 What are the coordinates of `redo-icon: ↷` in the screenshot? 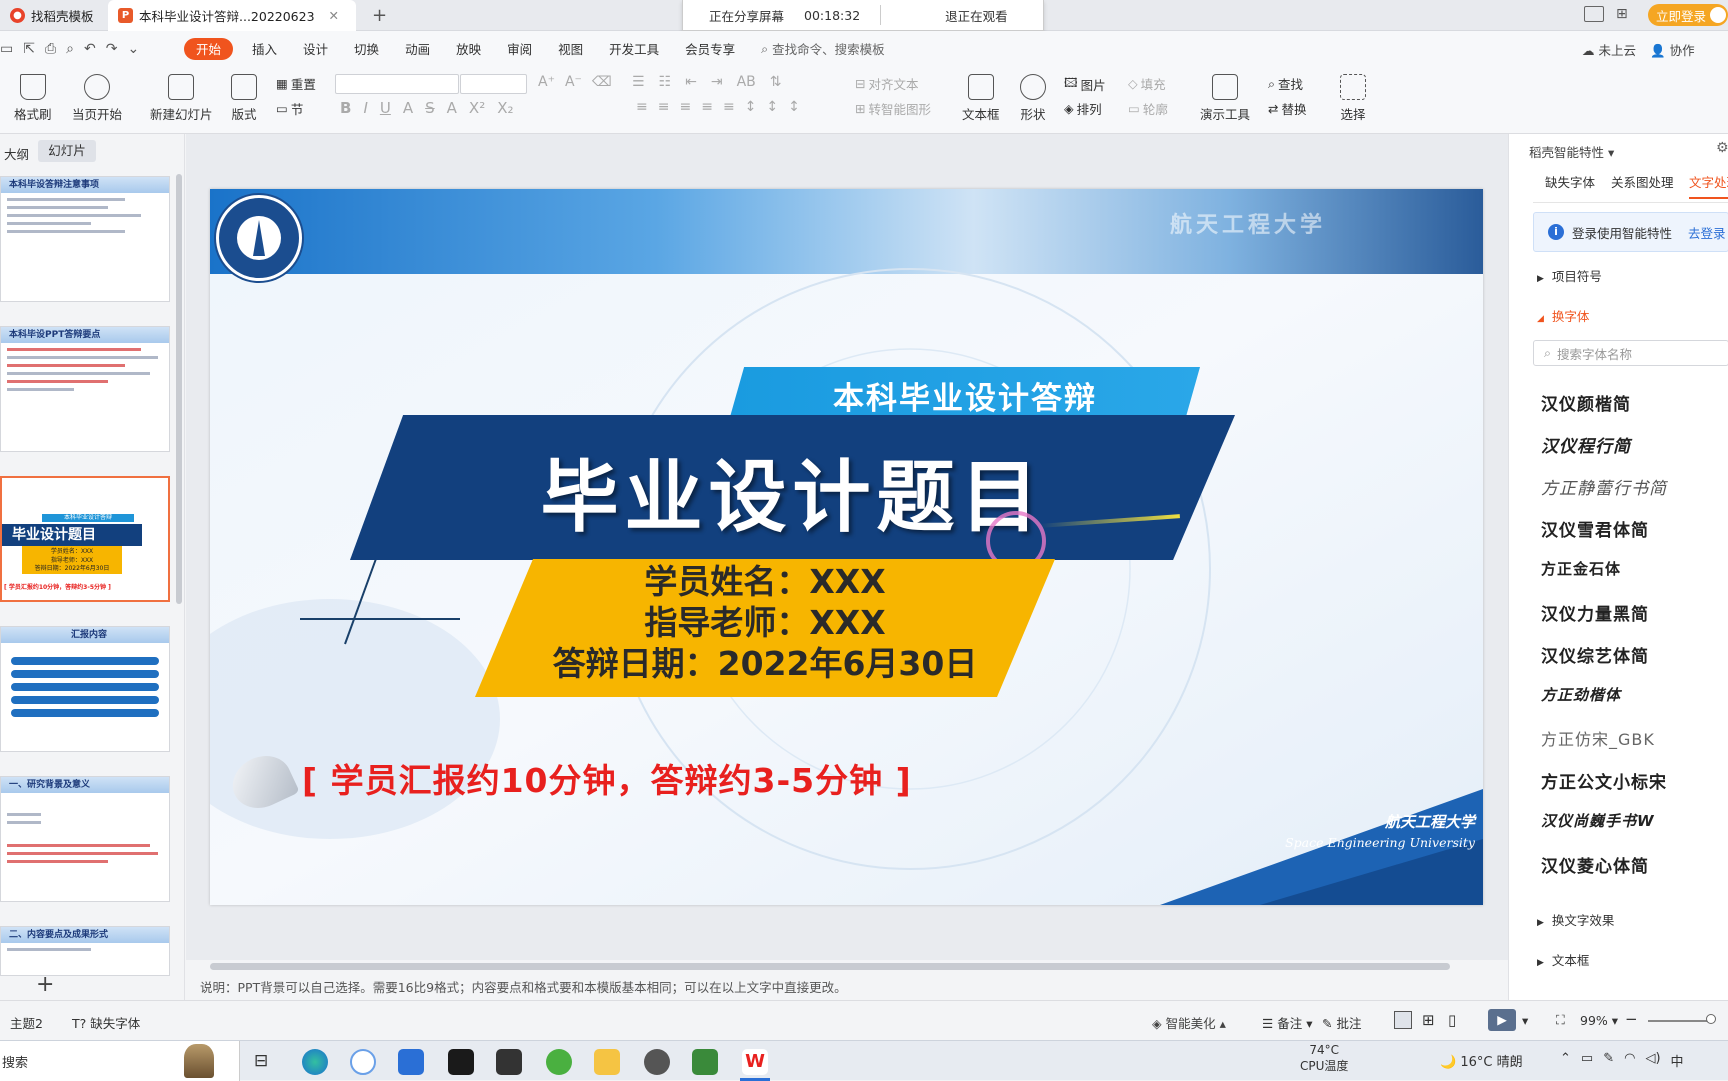 It's located at (112, 49).